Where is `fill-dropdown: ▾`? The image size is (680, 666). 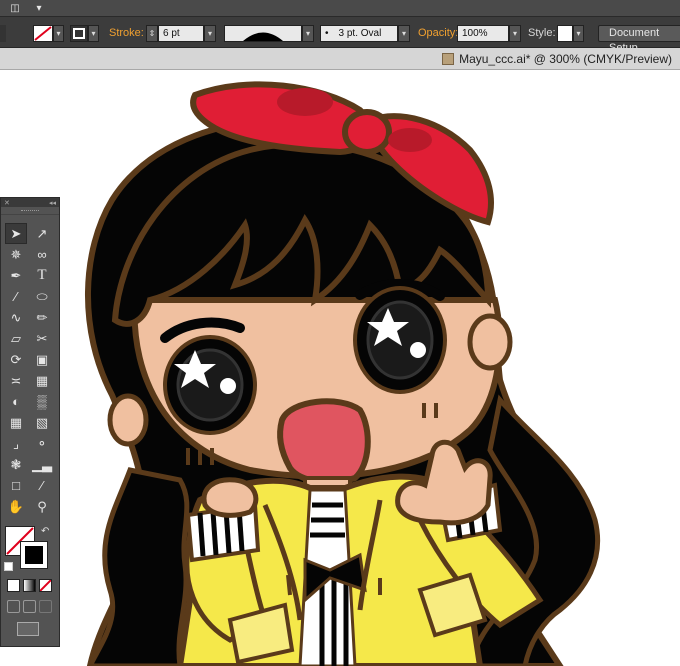
fill-dropdown: ▾ is located at coordinates (58, 33).